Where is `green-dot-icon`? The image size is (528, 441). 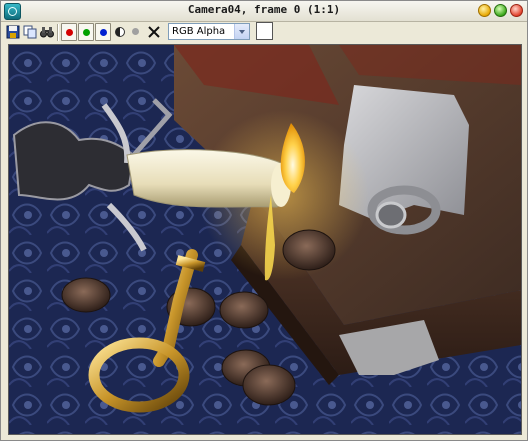
green-dot-icon is located at coordinates (86, 32).